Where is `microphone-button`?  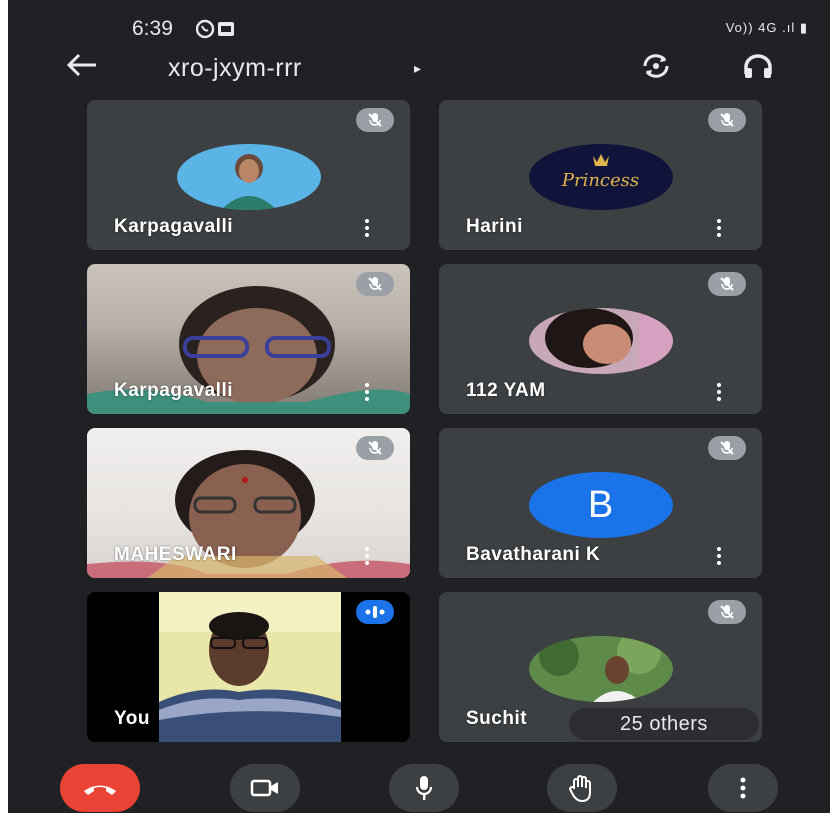 microphone-button is located at coordinates (424, 788).